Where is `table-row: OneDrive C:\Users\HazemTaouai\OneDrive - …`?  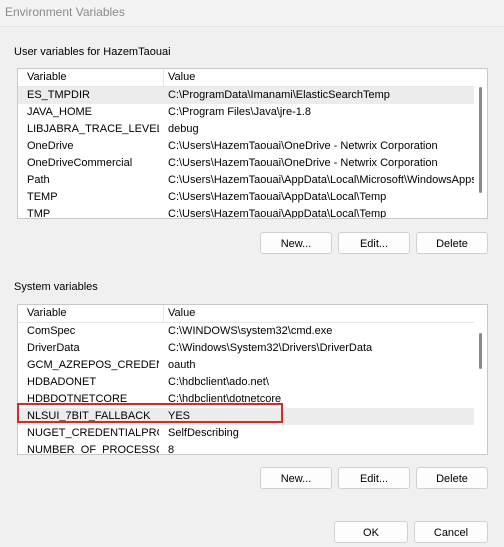 table-row: OneDrive C:\Users\HazemTaouai\OneDrive - … is located at coordinates (250, 146).